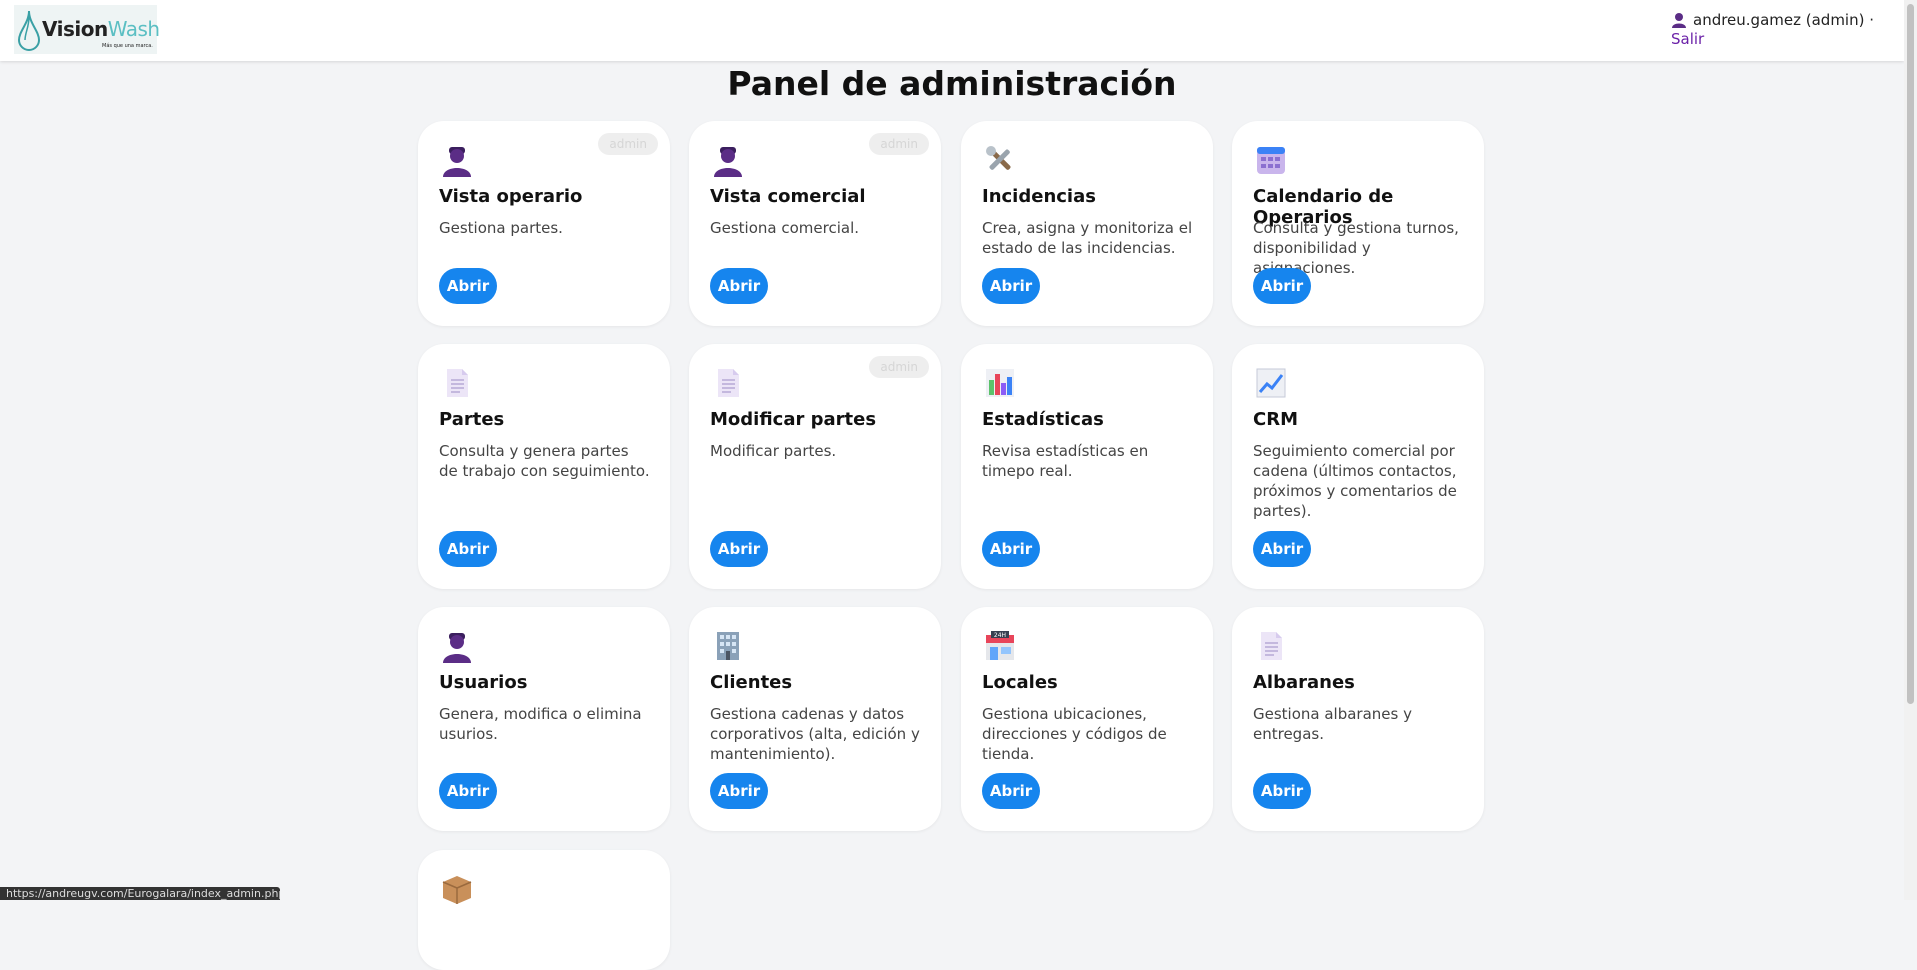 Image resolution: width=1917 pixels, height=970 pixels. Describe the element at coordinates (1783, 20) in the screenshot. I see `user-name: andreu.gamez (admin) ·` at that location.